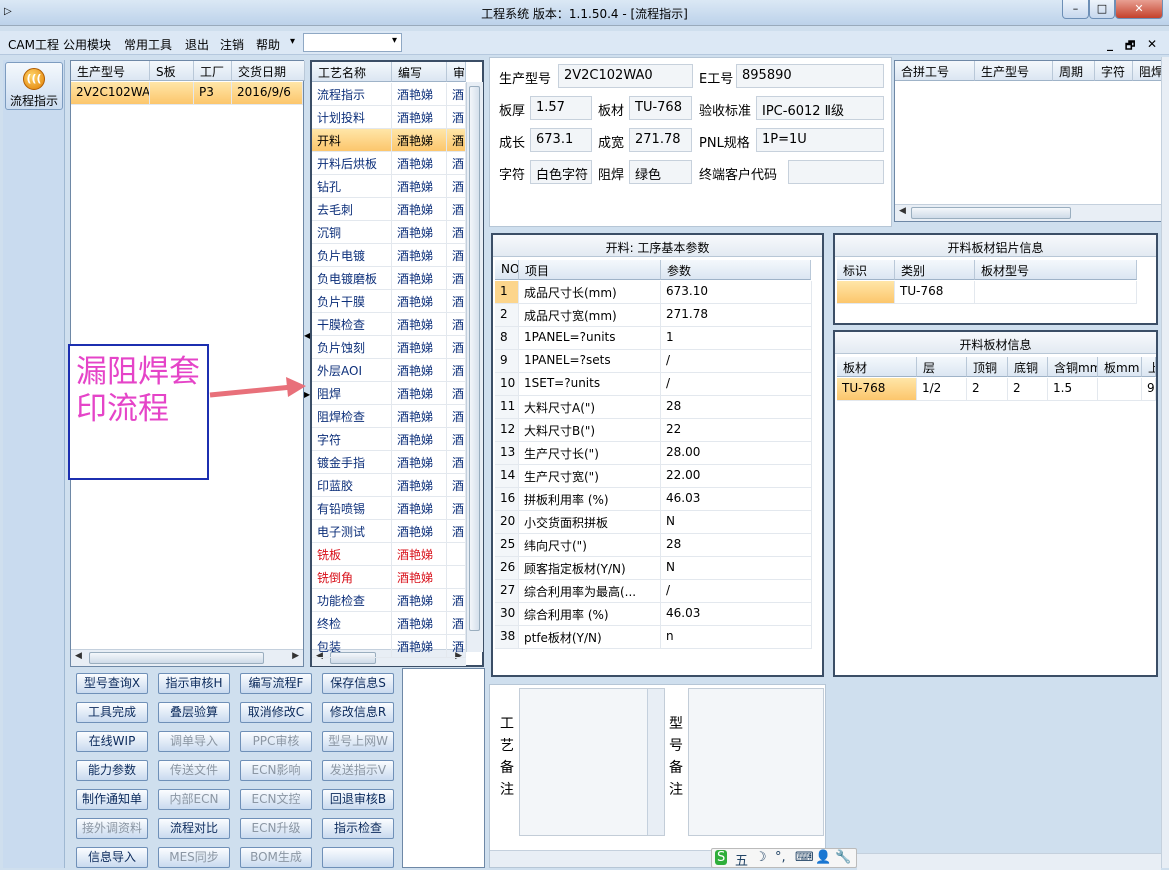  What do you see at coordinates (1102, 9) in the screenshot?
I see `maximize-button: □` at bounding box center [1102, 9].